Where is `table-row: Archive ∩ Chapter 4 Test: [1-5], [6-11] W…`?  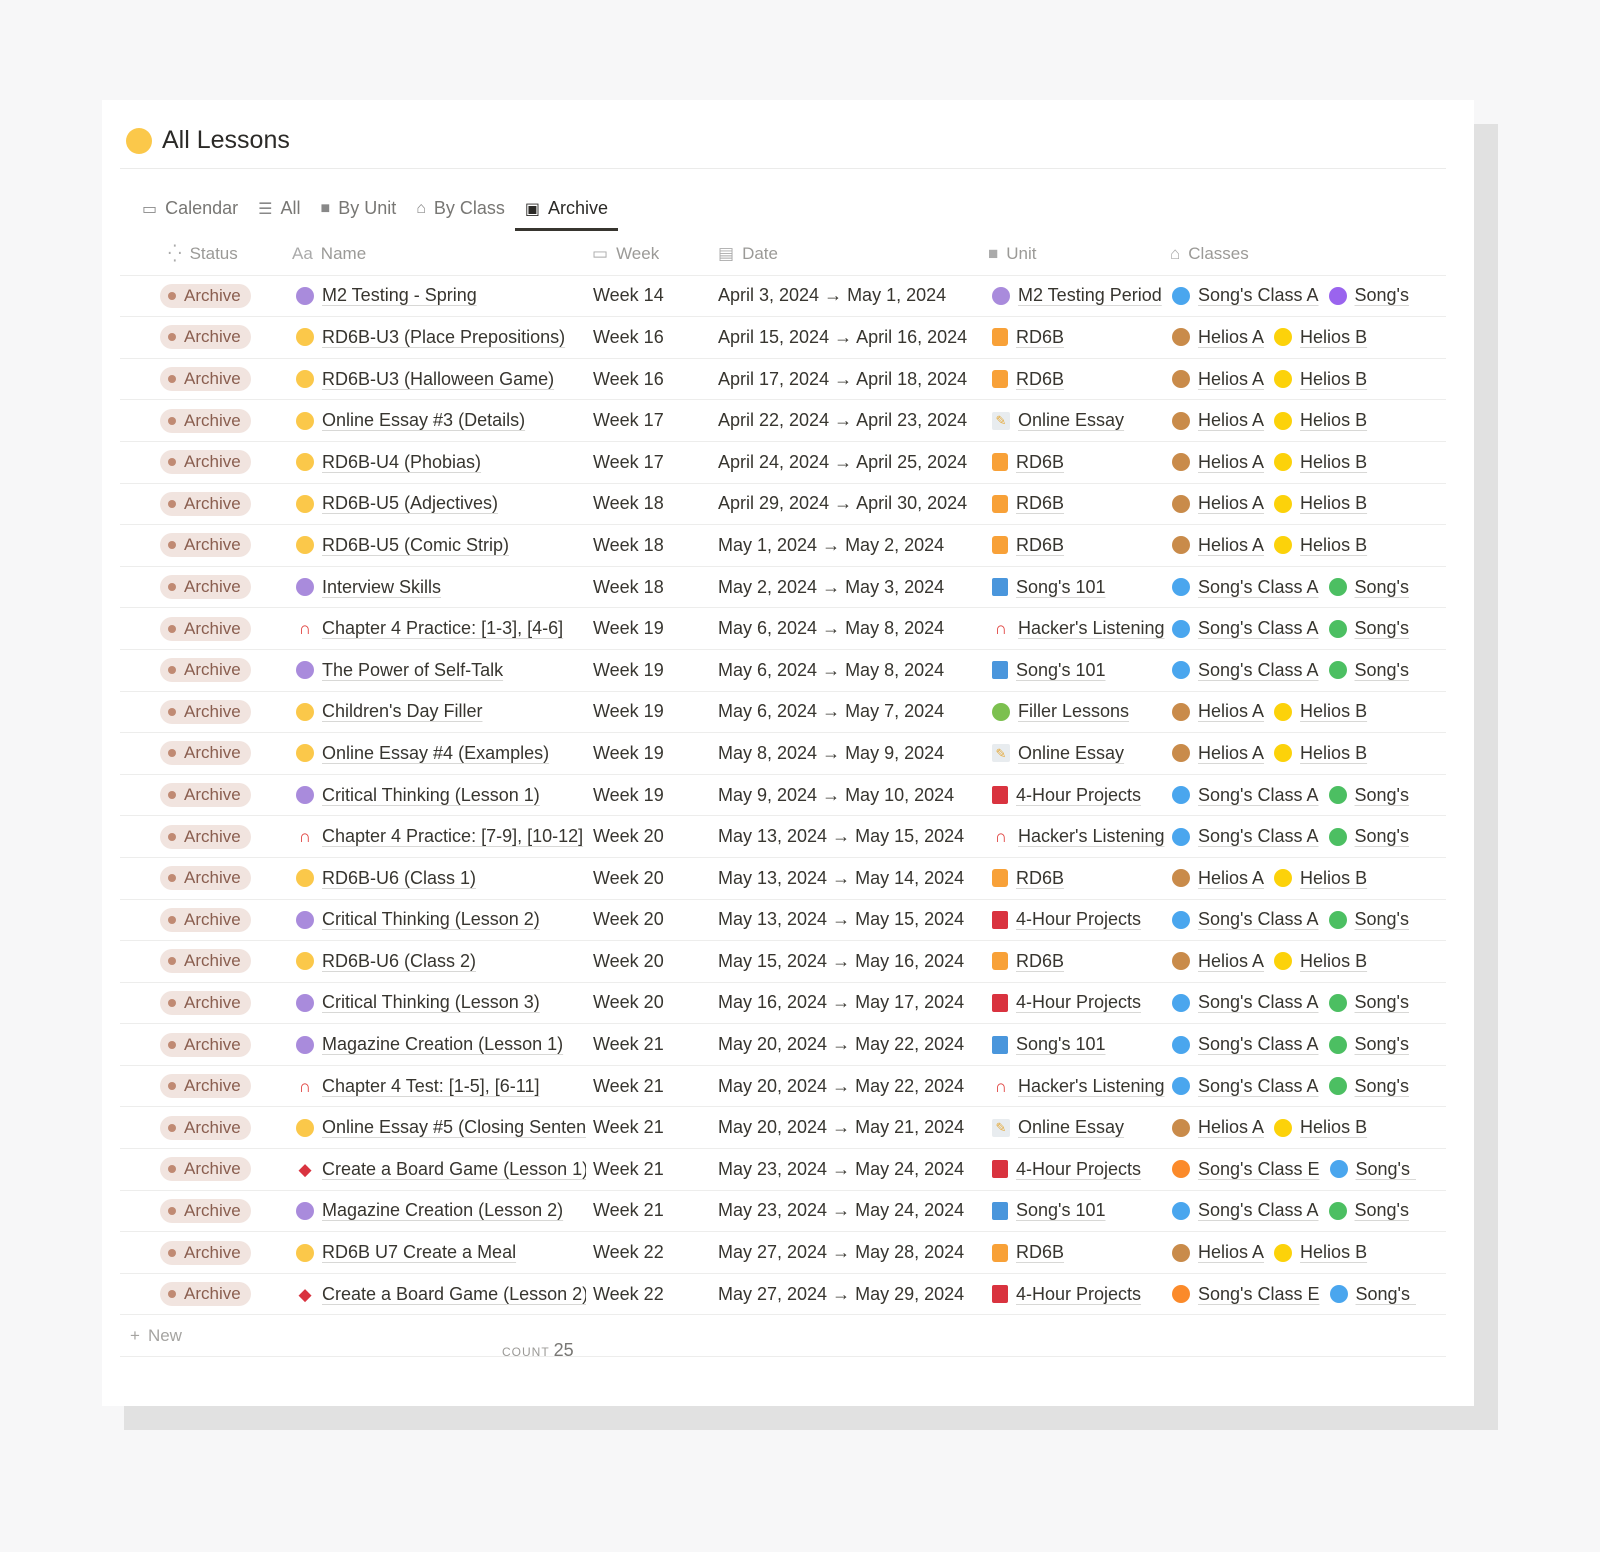 table-row: Archive ∩ Chapter 4 Test: [1-5], [6-11] W… is located at coordinates (783, 1087).